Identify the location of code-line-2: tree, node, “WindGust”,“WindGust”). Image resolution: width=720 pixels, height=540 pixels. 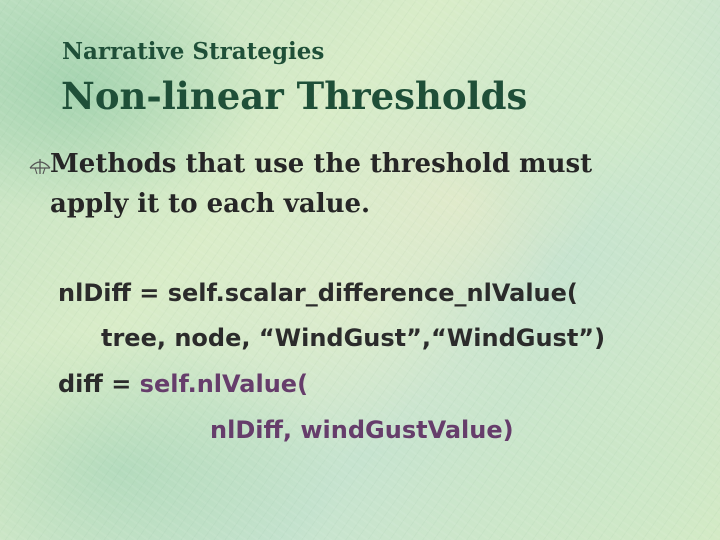
(353, 338).